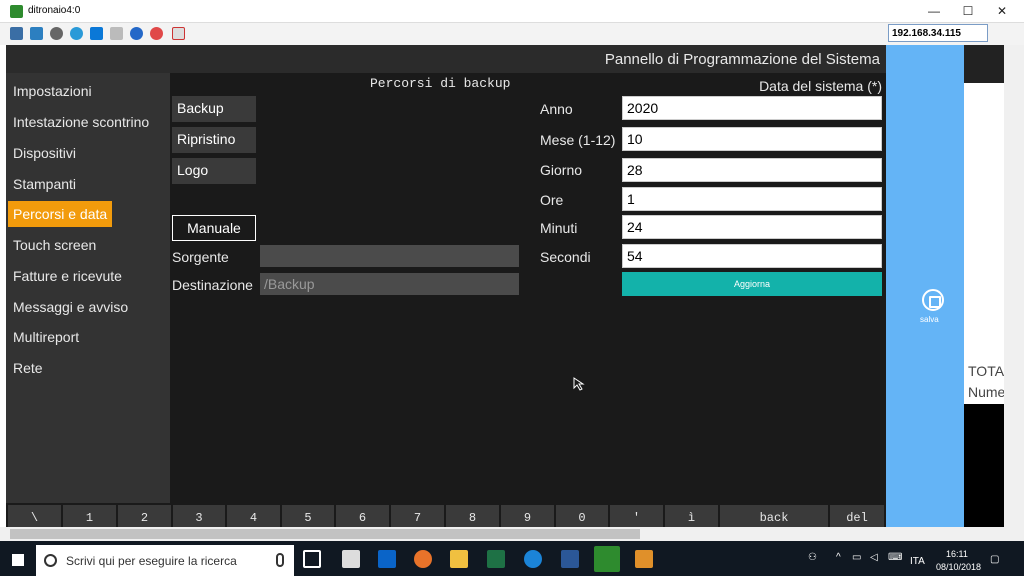 The width and height of the screenshot is (1024, 576). Describe the element at coordinates (1002, 11) in the screenshot. I see `close-button: ✕` at that location.